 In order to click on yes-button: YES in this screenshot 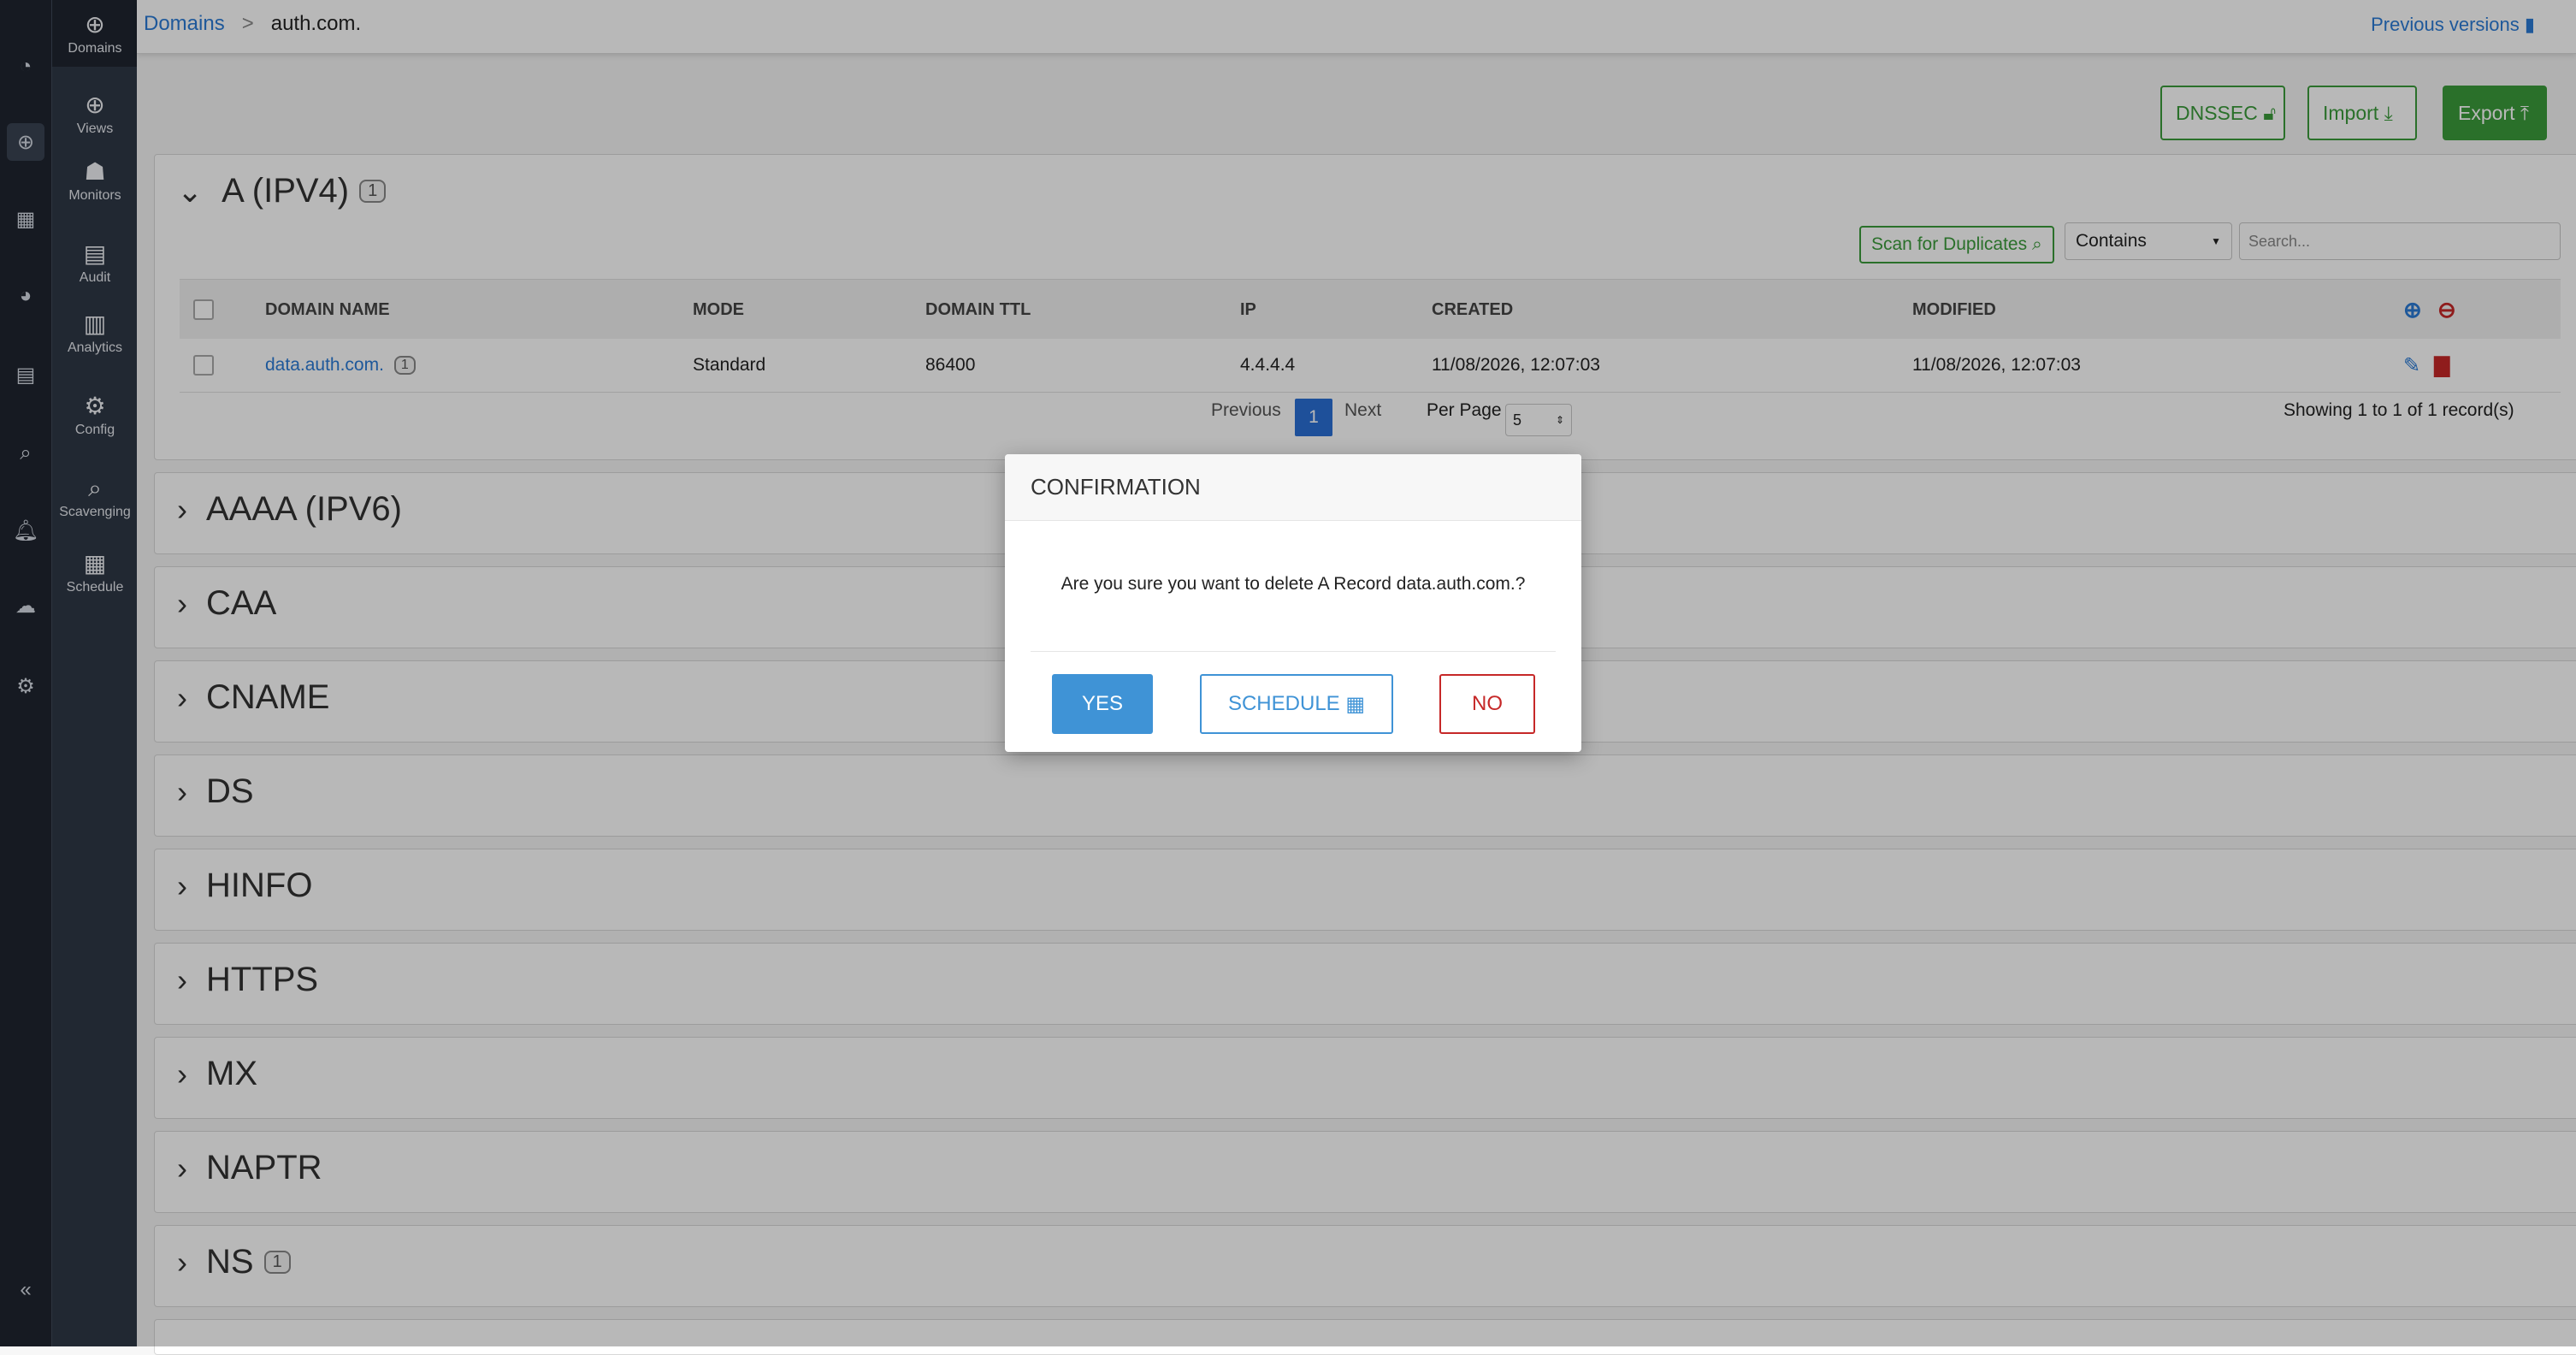, I will do `click(1102, 704)`.